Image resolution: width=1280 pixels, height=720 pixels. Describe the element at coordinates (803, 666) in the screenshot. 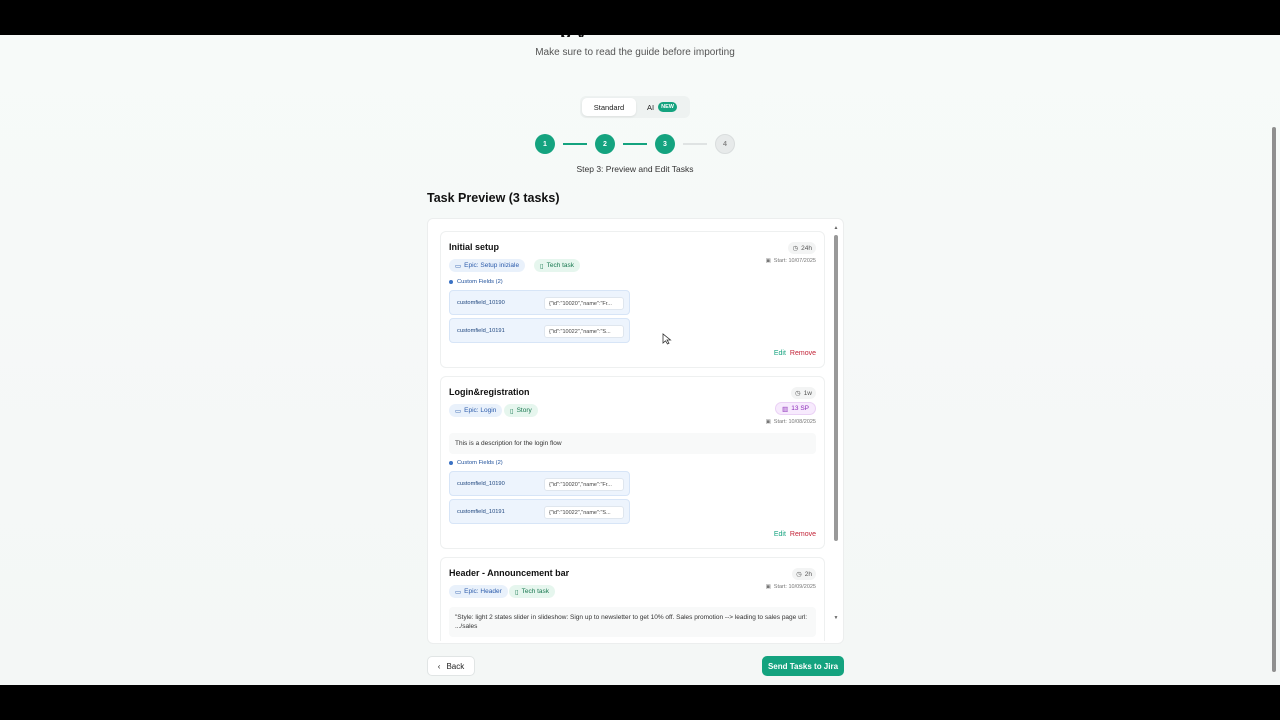

I see `send-tasks-to-jira-button: Send Tasks to Jira` at that location.